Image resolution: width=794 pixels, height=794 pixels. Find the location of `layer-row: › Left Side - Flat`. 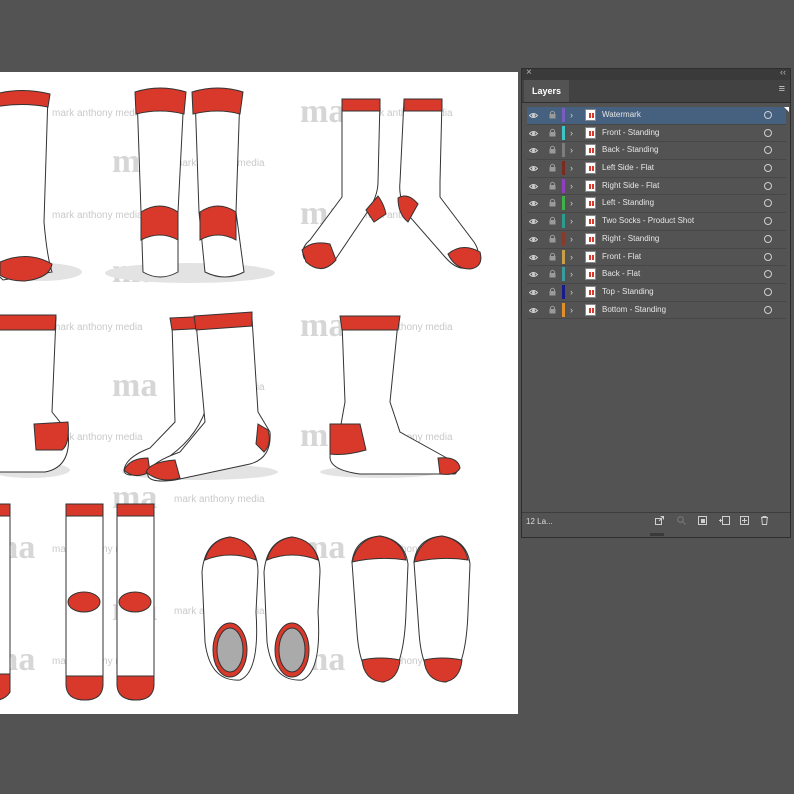

layer-row: › Left Side - Flat is located at coordinates (656, 169).